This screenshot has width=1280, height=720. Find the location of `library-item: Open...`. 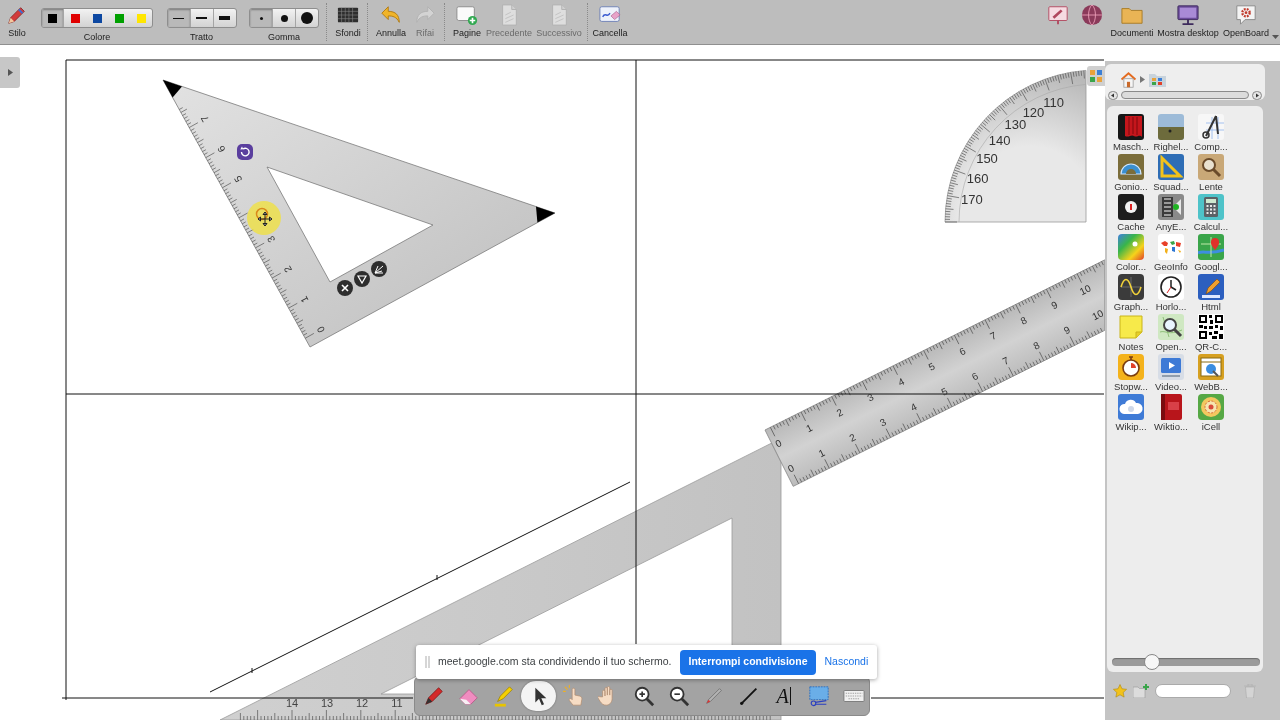

library-item: Open... is located at coordinates (1171, 334).